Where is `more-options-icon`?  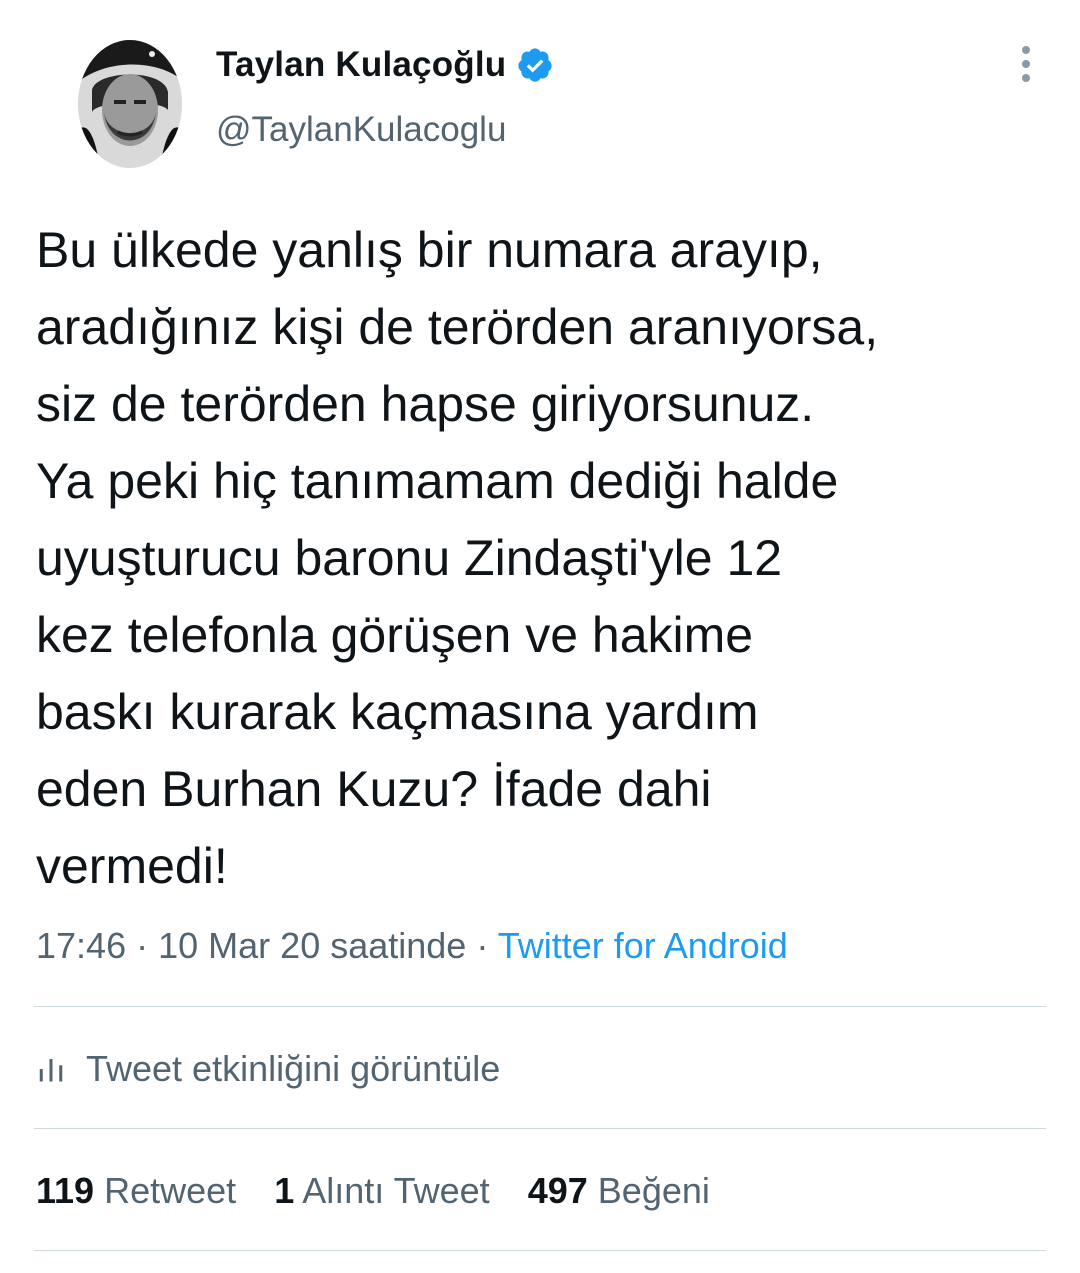 more-options-icon is located at coordinates (1026, 64).